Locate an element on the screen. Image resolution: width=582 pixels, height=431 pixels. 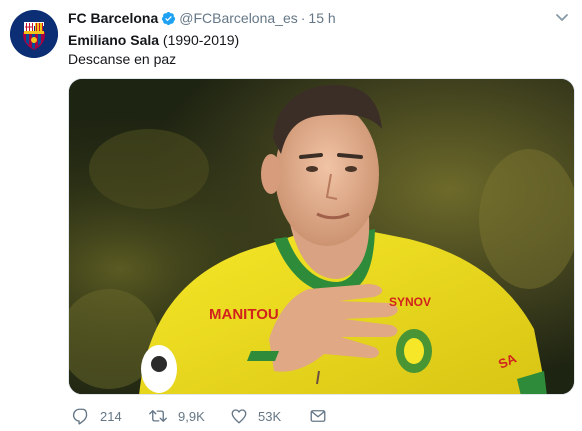
reply-icon is located at coordinates (80, 416).